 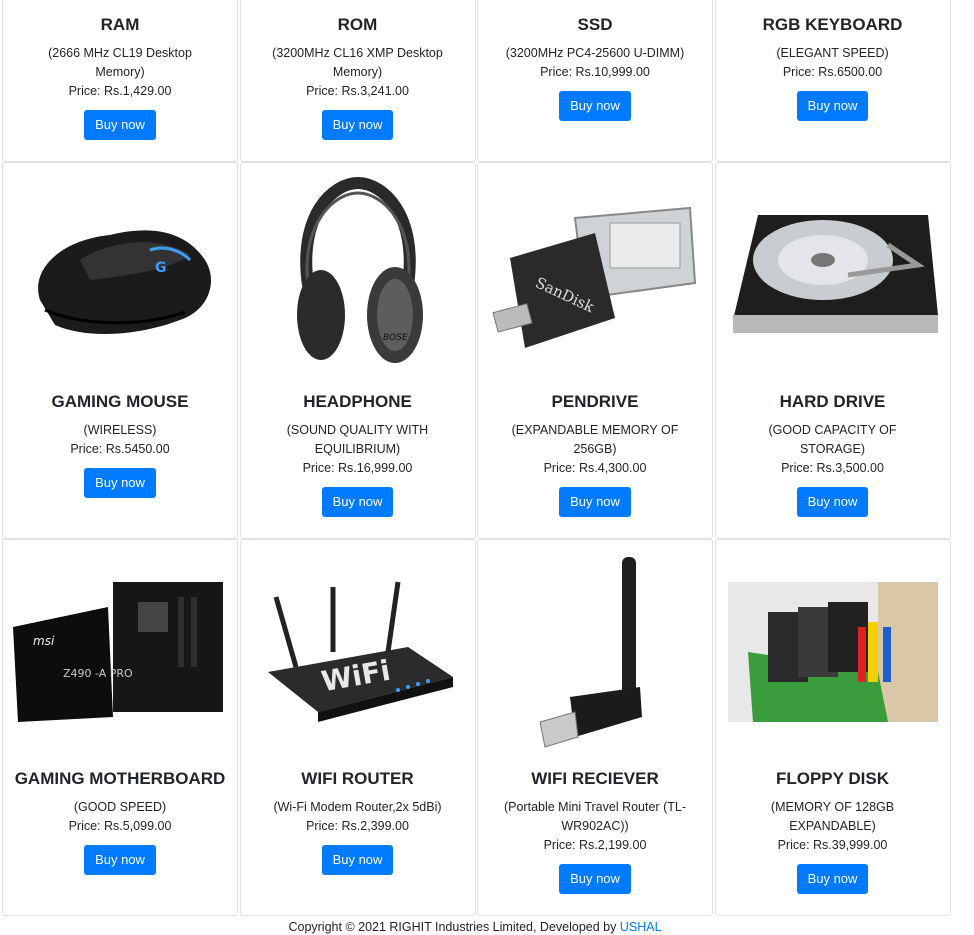 I want to click on product-description: (Wi-Fi Modem Router,2x 5dBi), so click(x=357, y=807).